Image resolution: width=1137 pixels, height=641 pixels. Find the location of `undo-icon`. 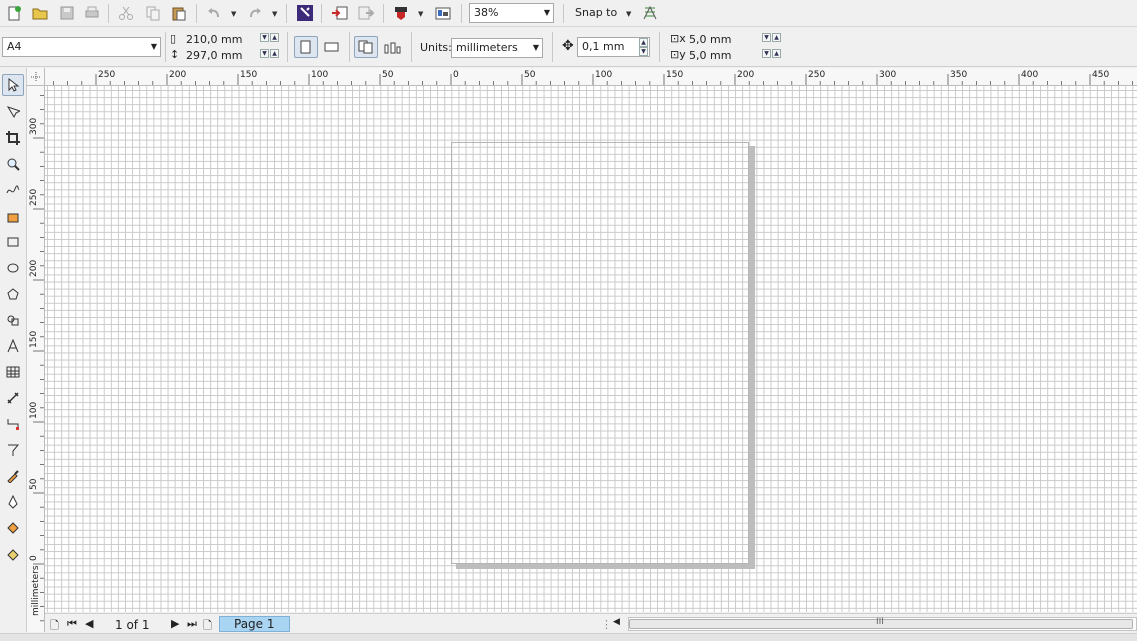

undo-icon is located at coordinates (214, 13).